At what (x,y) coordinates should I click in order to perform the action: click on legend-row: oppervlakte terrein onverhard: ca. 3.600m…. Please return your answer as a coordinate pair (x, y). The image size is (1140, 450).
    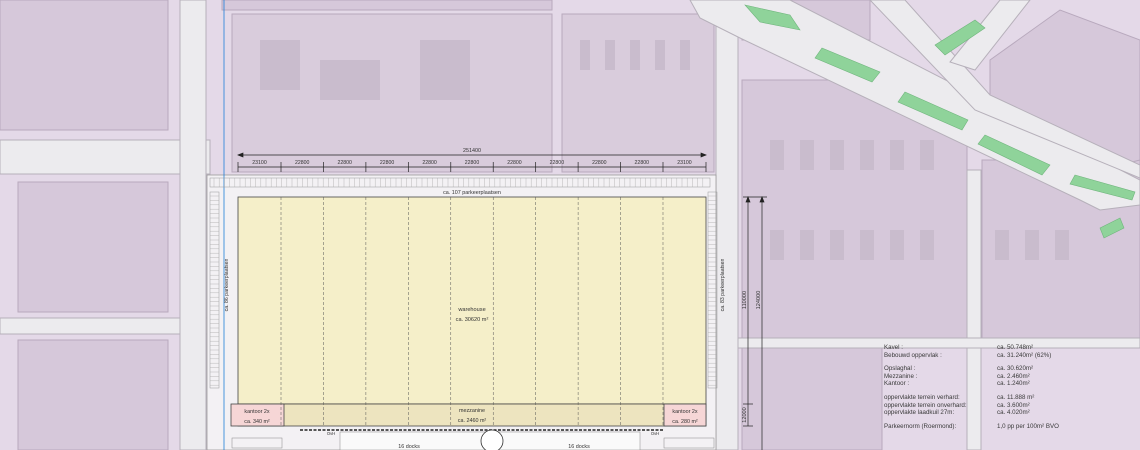
    Looking at the image, I should click on (1009, 406).